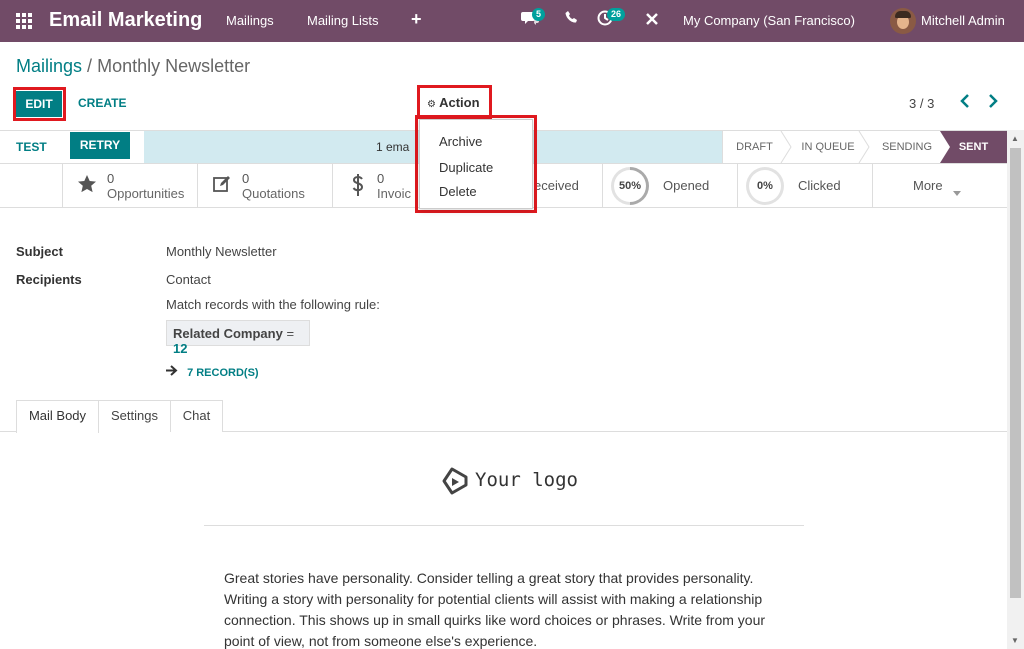 This screenshot has width=1024, height=649. I want to click on test-button: TEST, so click(31, 147).